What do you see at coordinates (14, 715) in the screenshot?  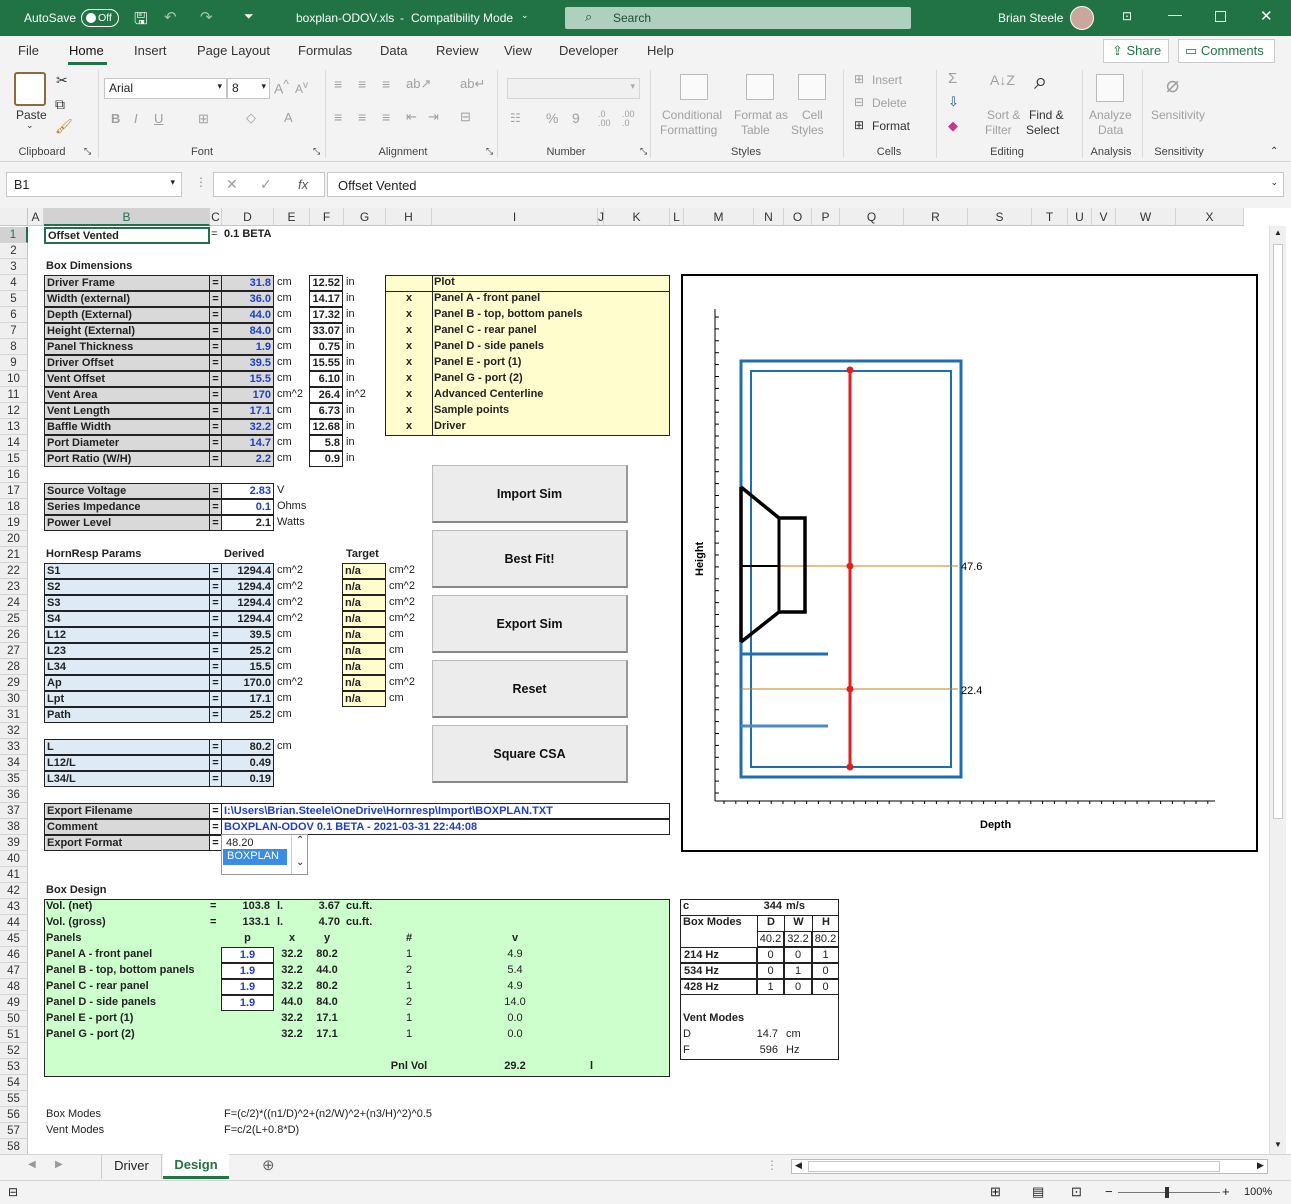 I see `row-header: 31` at bounding box center [14, 715].